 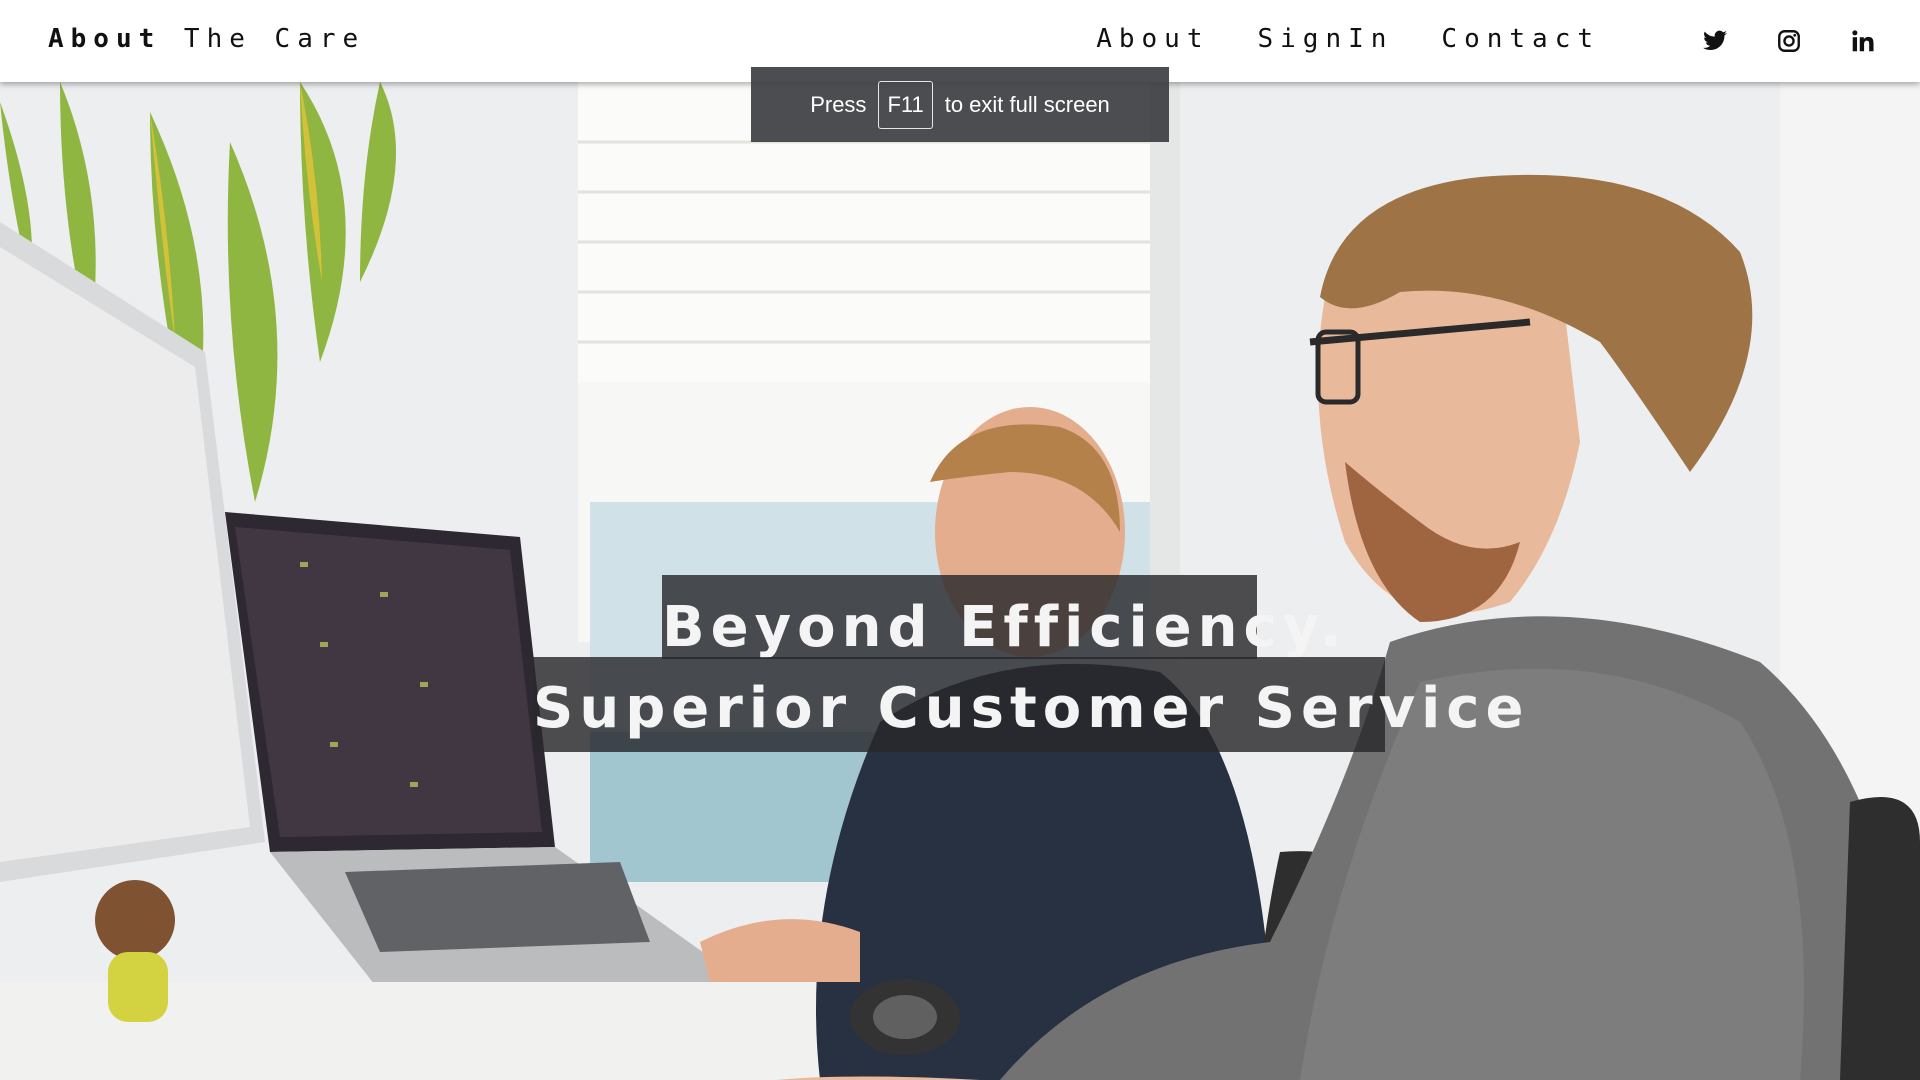 I want to click on linkedin-icon, so click(x=1863, y=41).